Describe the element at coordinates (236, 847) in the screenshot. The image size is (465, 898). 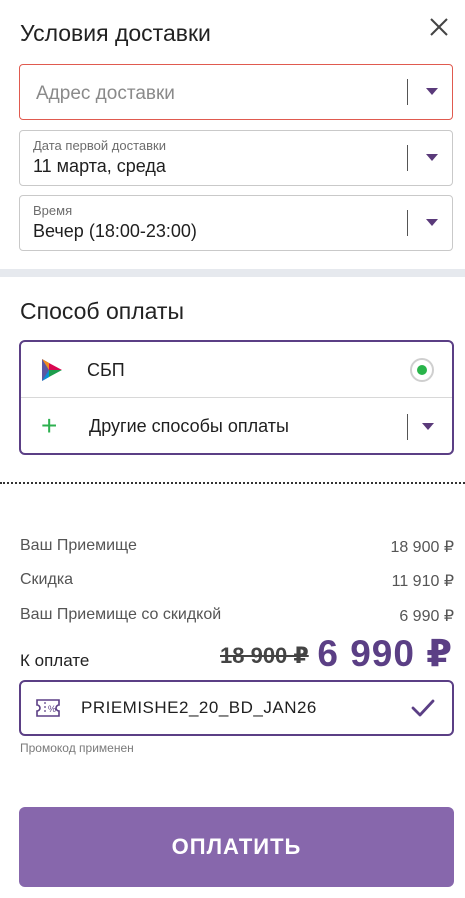
I see `pay-button: ОПЛАТИТЬ` at that location.